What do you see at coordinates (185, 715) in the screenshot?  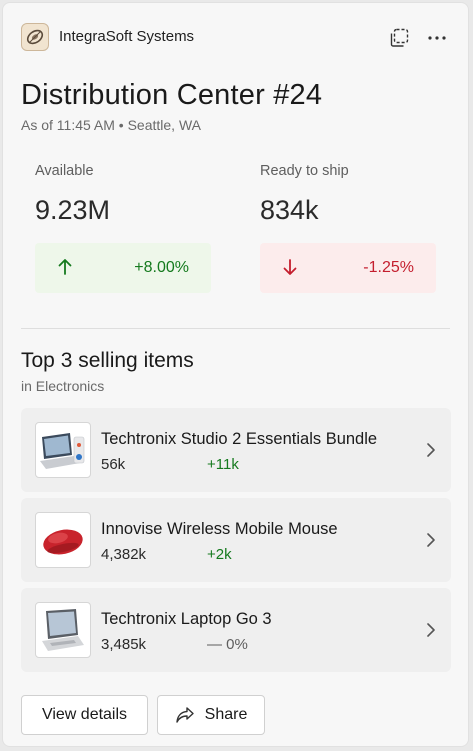 I see `share-icon` at bounding box center [185, 715].